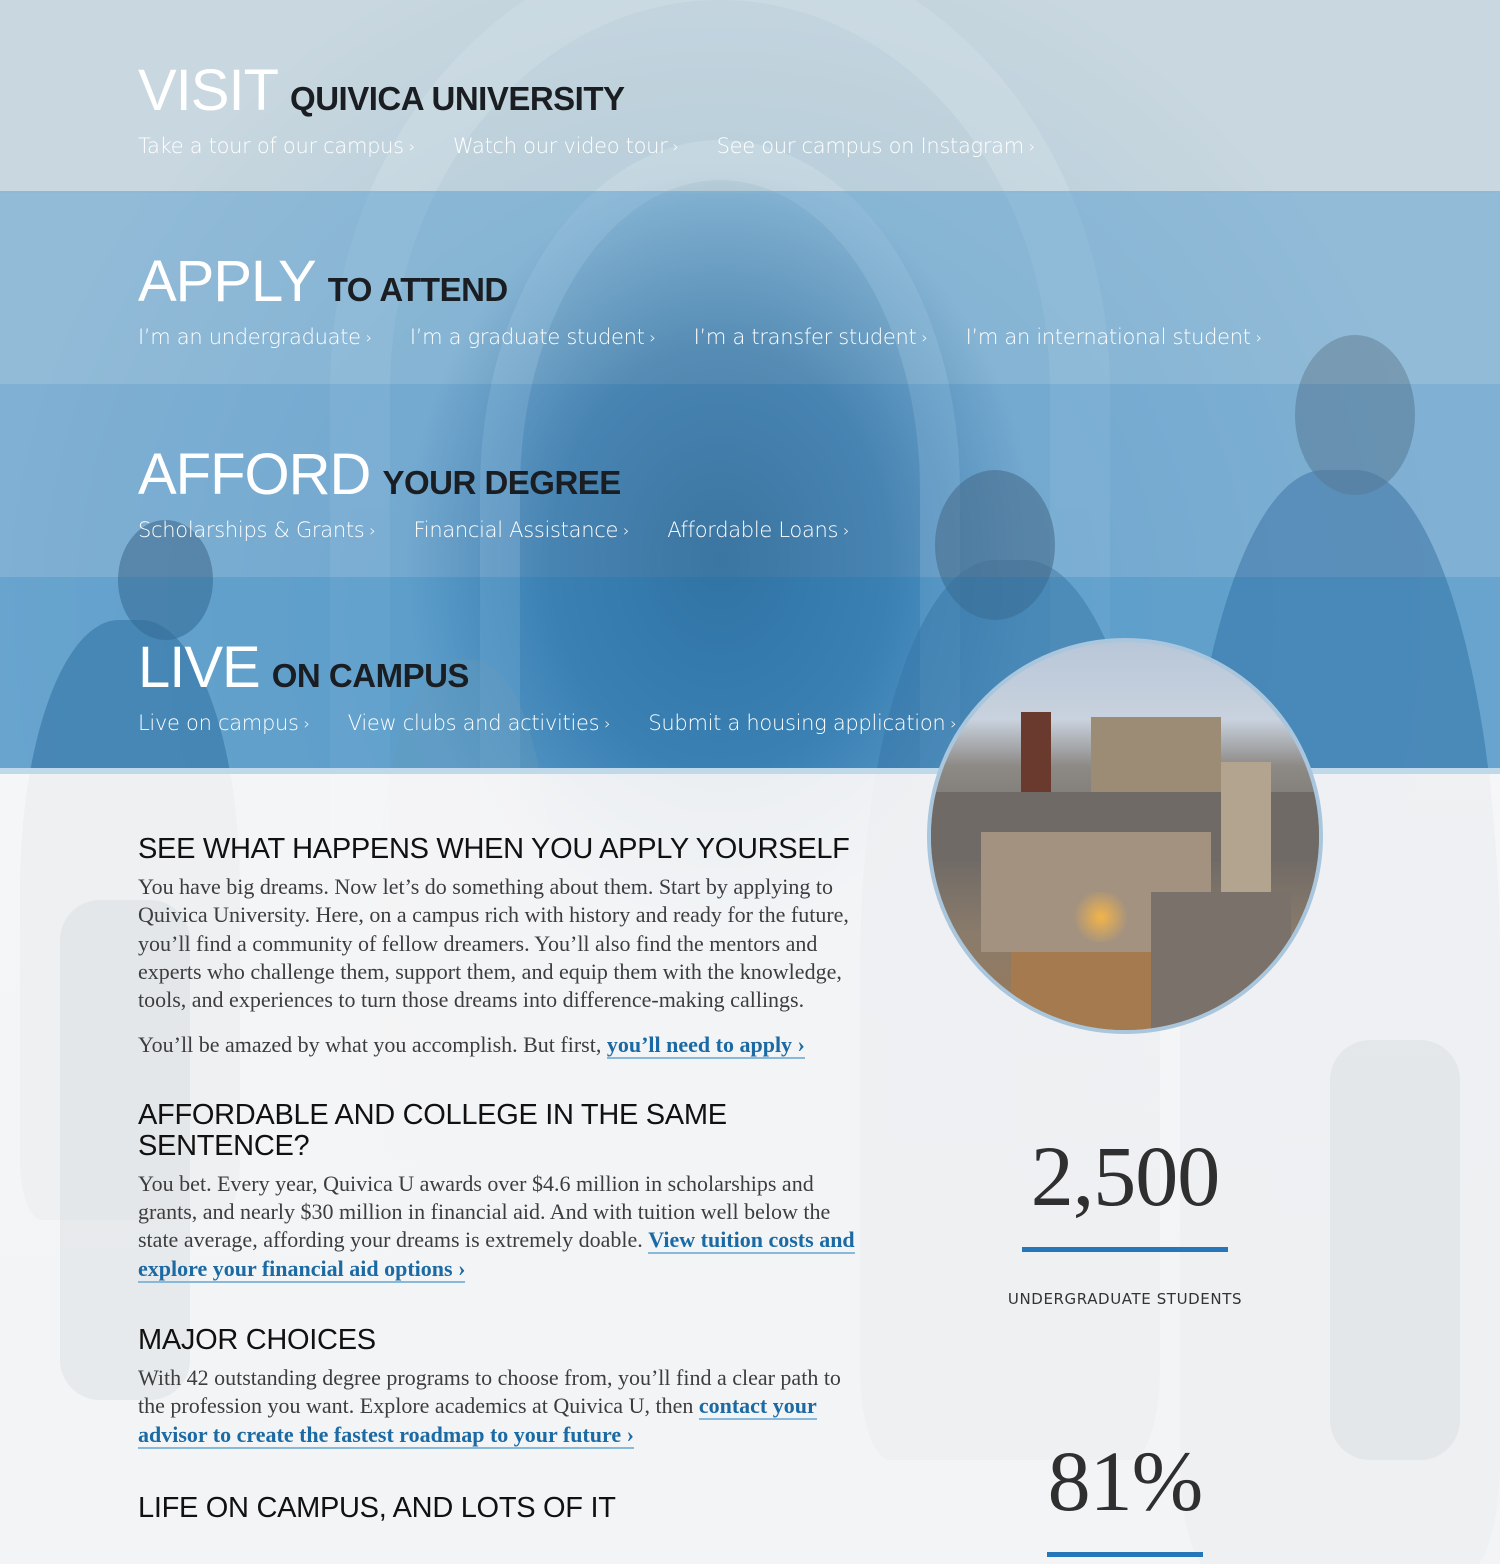 The height and width of the screenshot is (1564, 1500). I want to click on visit-heading: VISIT QUIVICA UNIVERSITY, so click(381, 91).